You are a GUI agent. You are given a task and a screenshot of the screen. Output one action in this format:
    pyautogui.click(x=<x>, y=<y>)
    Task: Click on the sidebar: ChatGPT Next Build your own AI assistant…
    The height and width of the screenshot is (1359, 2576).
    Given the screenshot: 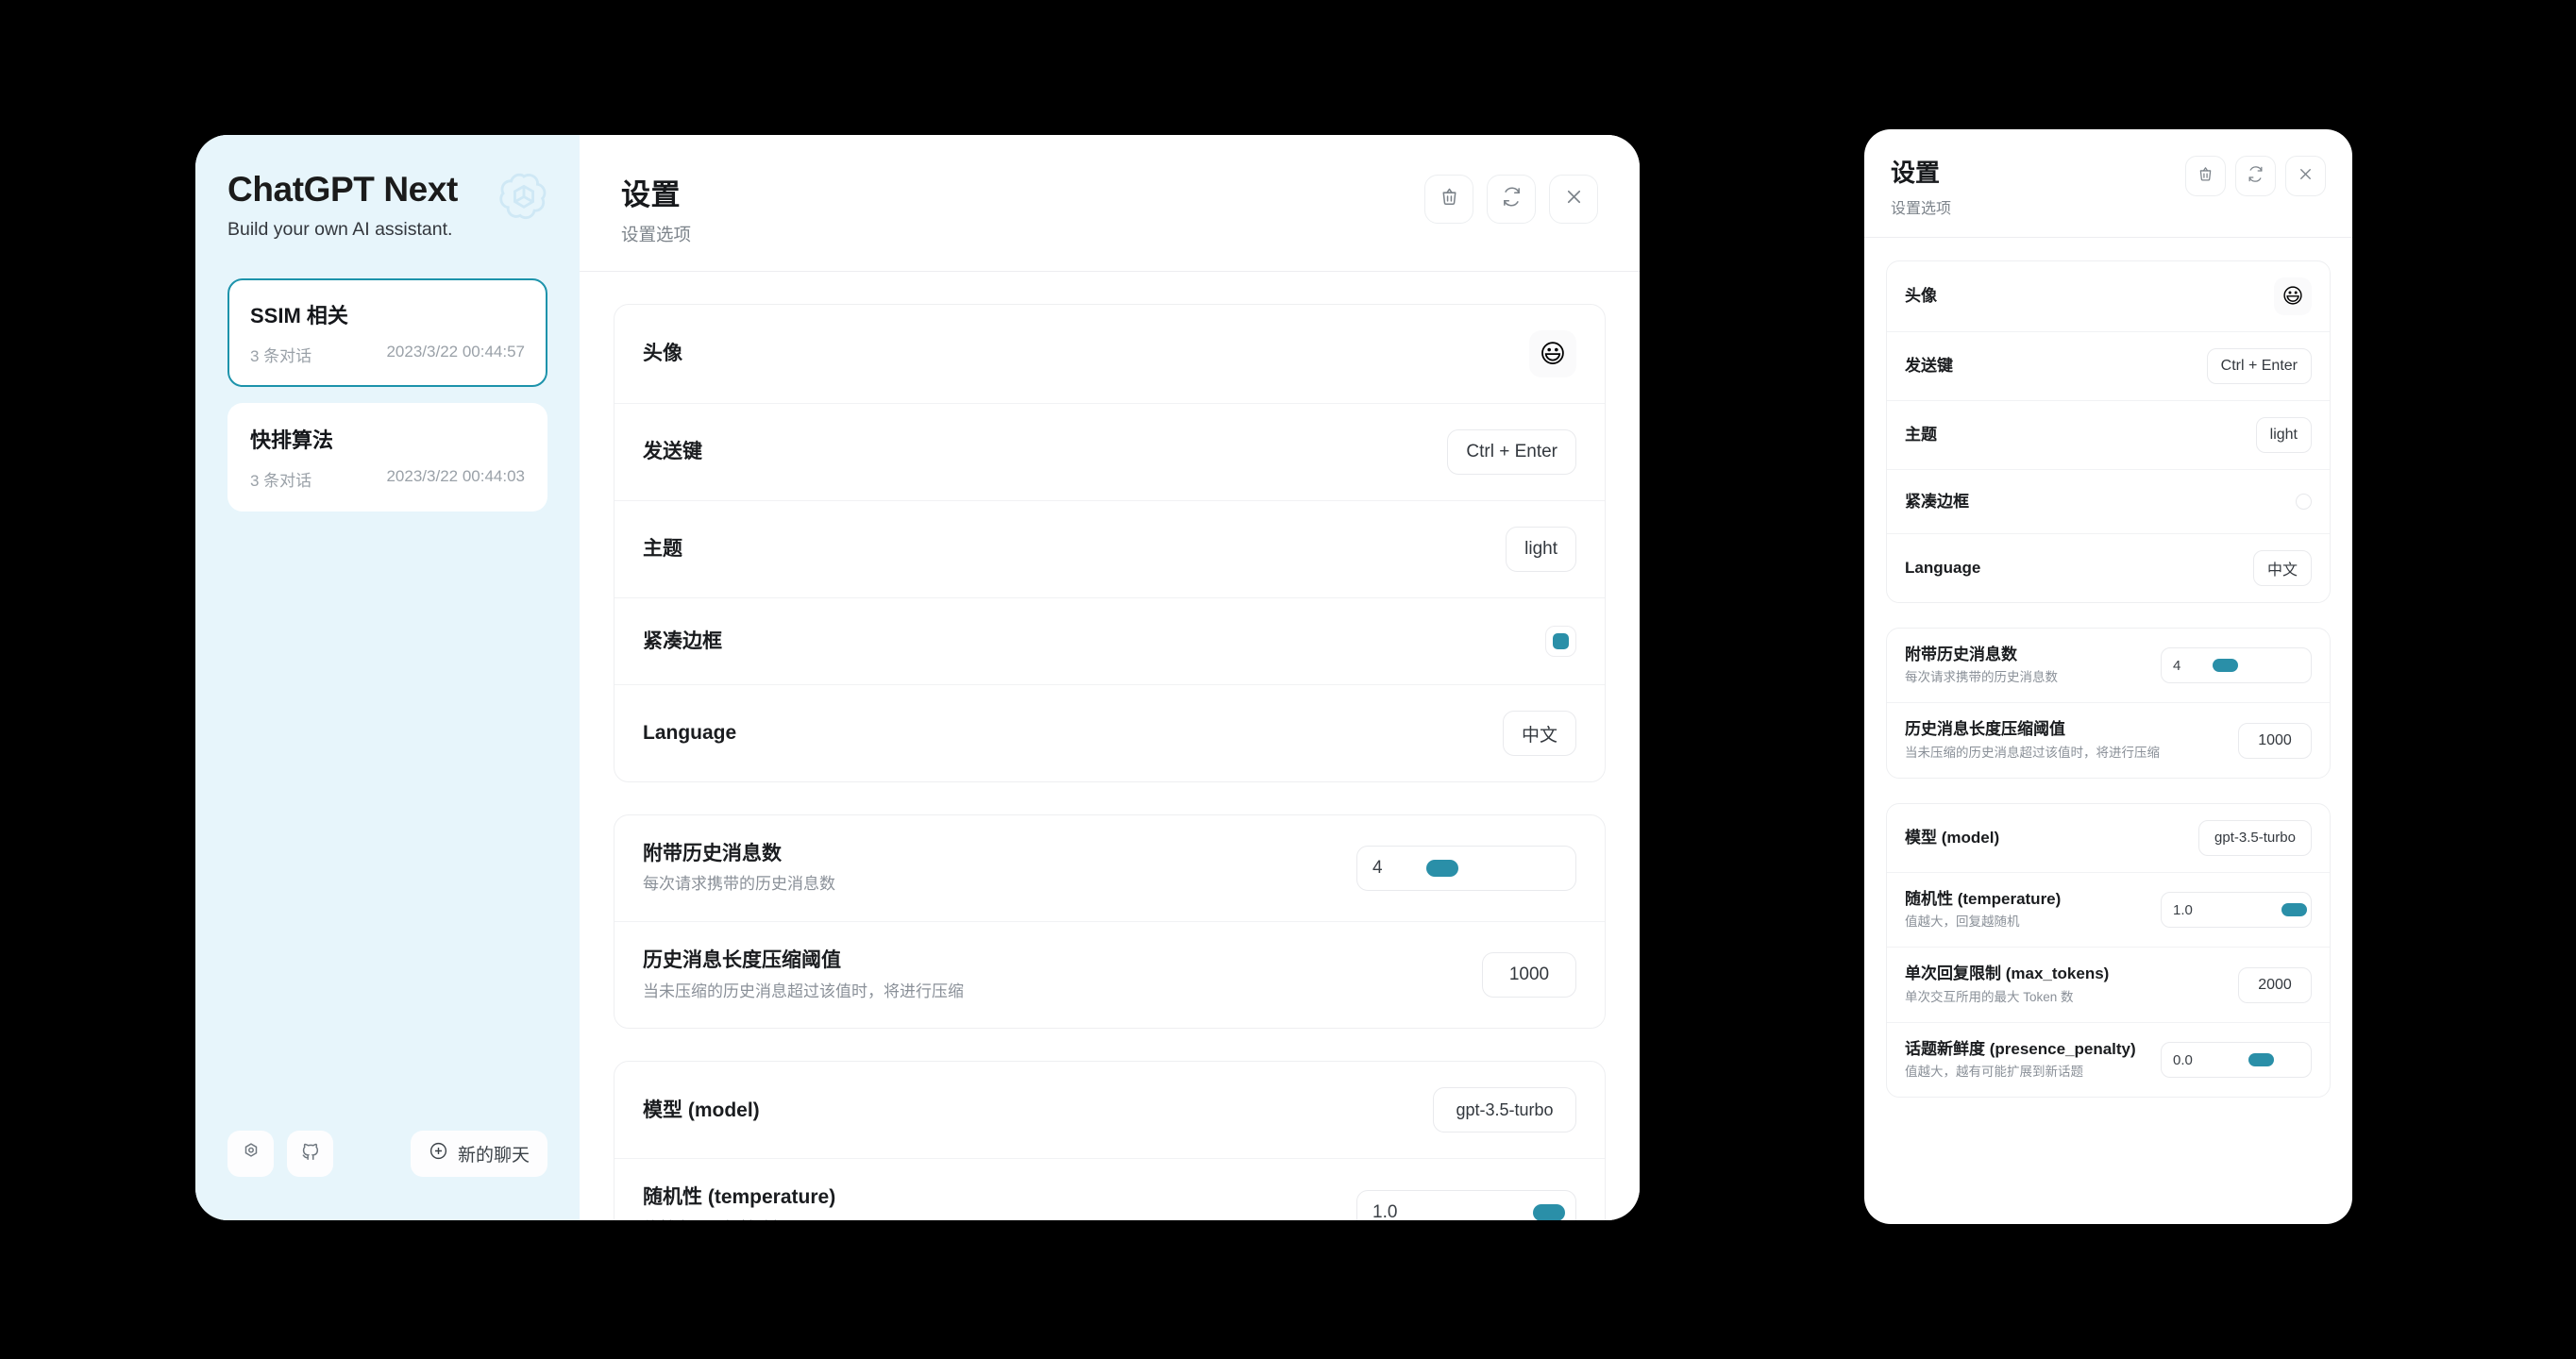 What is the action you would take?
    pyautogui.click(x=388, y=677)
    